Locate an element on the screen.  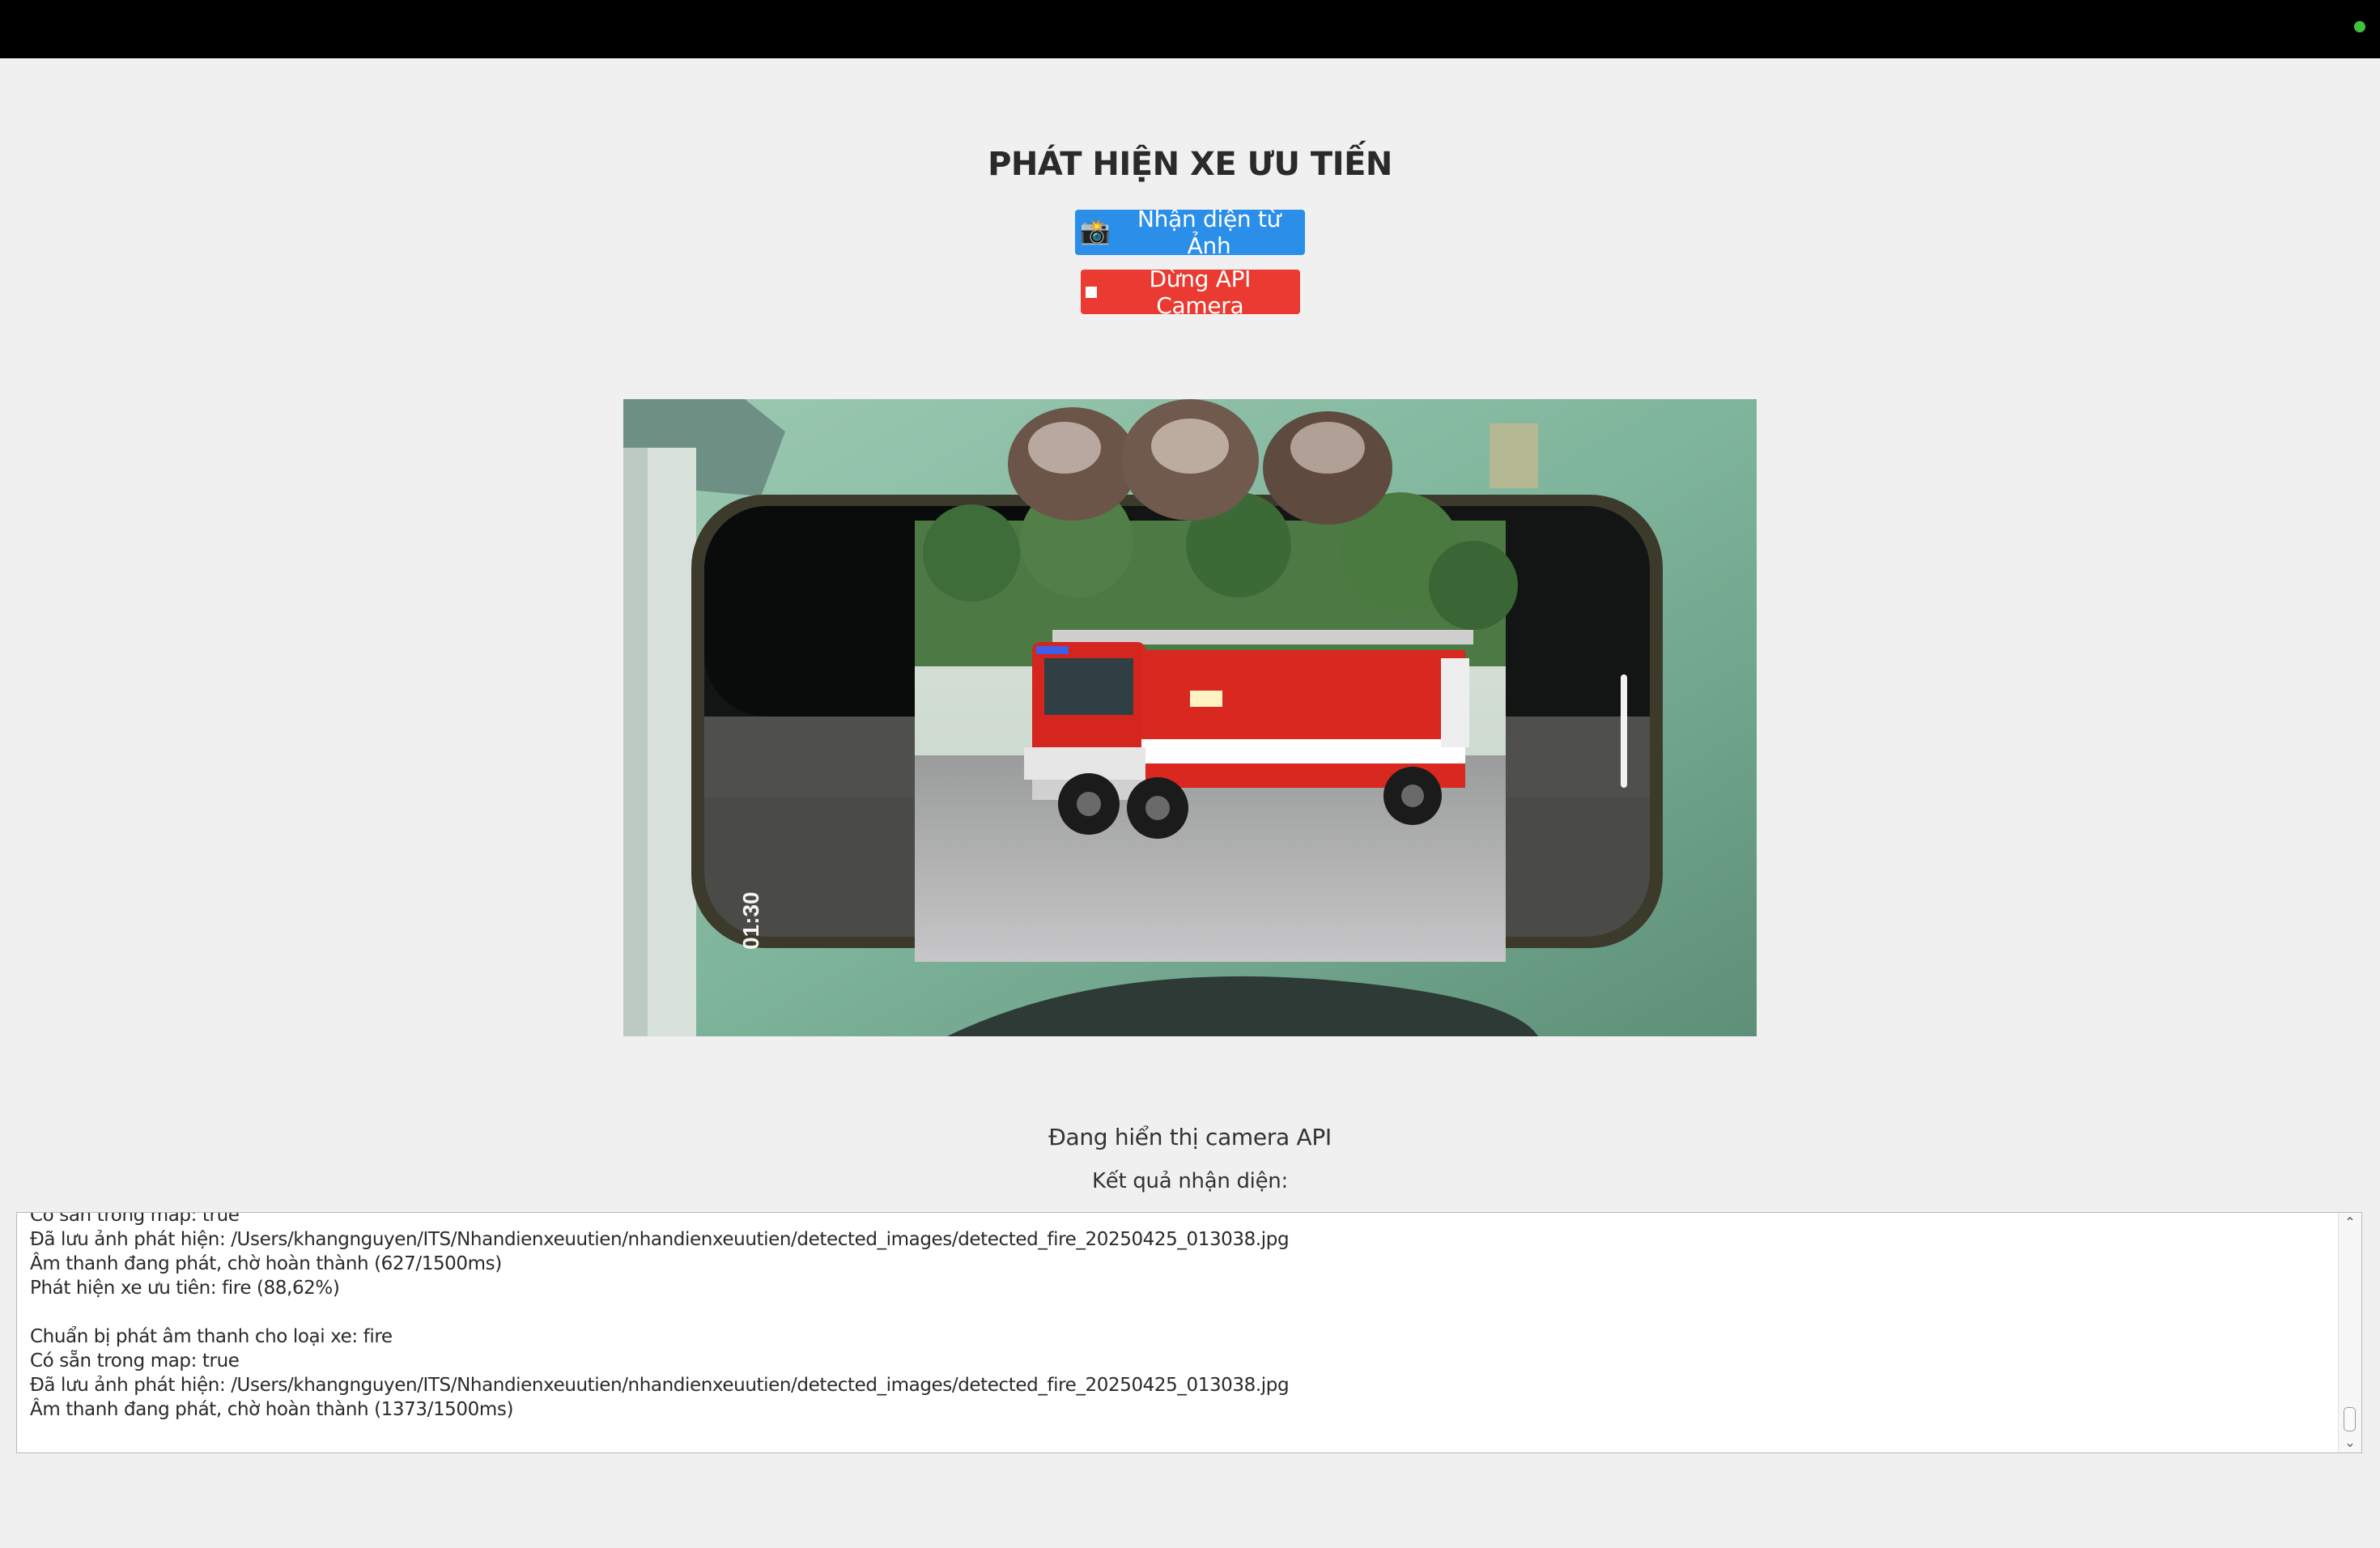
log-scrollbar: ⌃ ⌄ is located at coordinates (2349, 1332).